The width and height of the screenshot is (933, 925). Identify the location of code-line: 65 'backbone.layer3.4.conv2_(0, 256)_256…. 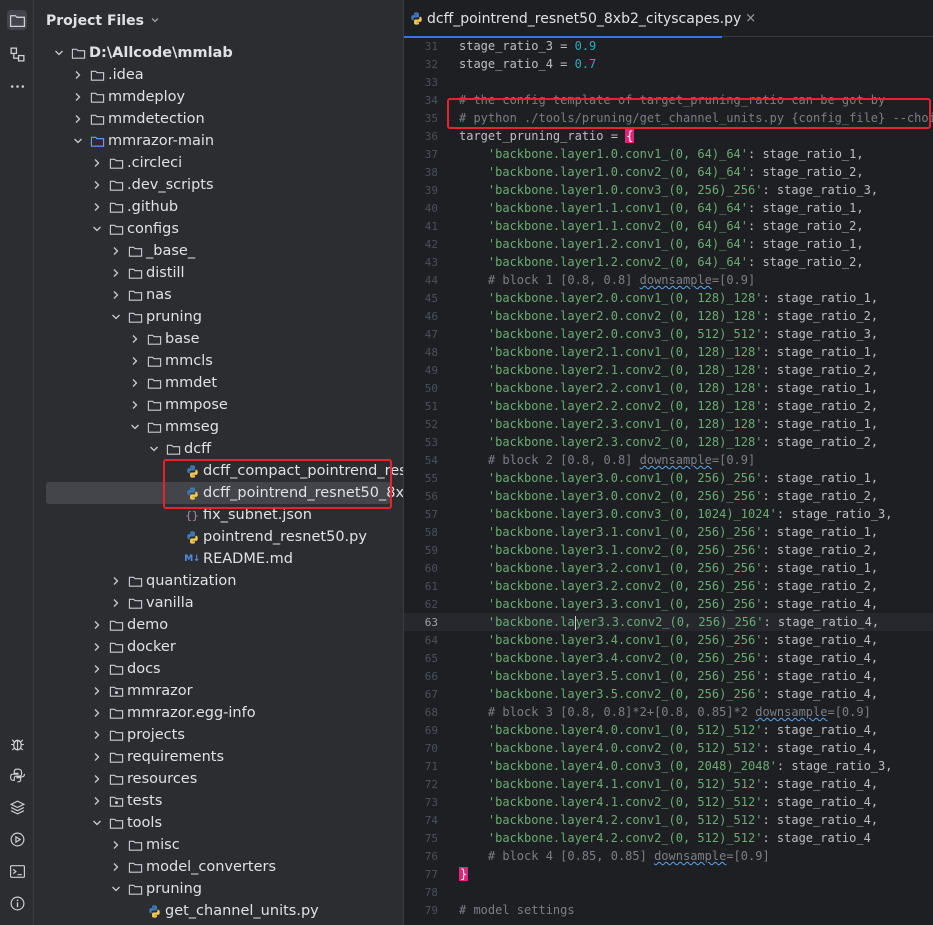
(668, 658).